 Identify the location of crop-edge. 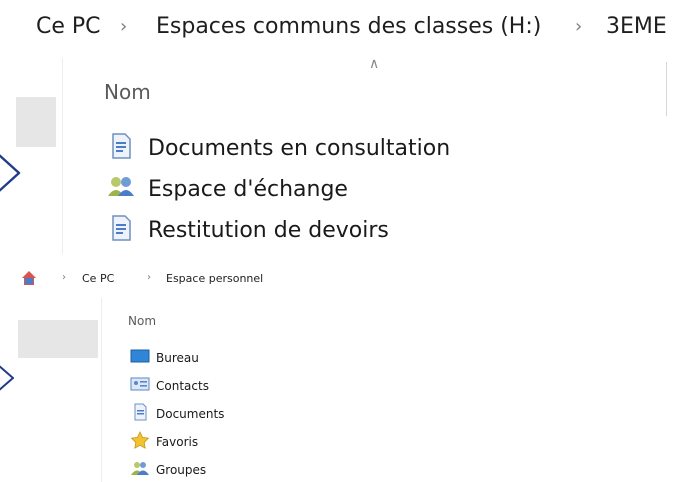
(313, 279).